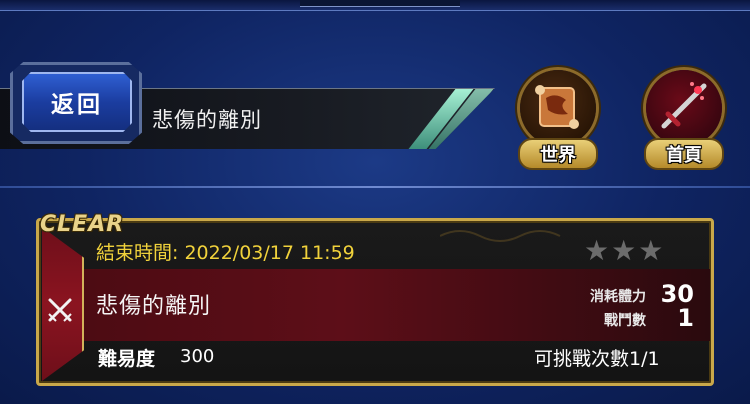 This screenshot has width=750, height=404. What do you see at coordinates (380, 3) in the screenshot?
I see `top-frame-tab` at bounding box center [380, 3].